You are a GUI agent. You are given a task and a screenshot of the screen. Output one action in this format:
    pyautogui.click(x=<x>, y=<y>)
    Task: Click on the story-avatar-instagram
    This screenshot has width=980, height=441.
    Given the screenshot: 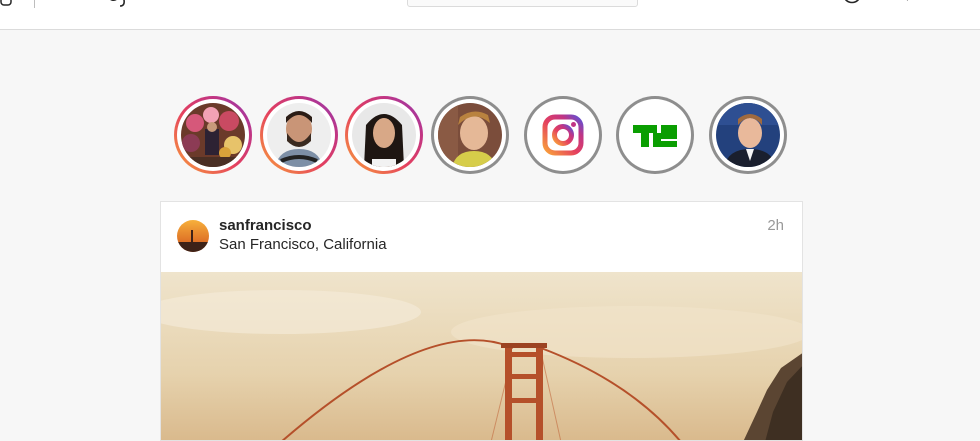 What is the action you would take?
    pyautogui.click(x=563, y=135)
    